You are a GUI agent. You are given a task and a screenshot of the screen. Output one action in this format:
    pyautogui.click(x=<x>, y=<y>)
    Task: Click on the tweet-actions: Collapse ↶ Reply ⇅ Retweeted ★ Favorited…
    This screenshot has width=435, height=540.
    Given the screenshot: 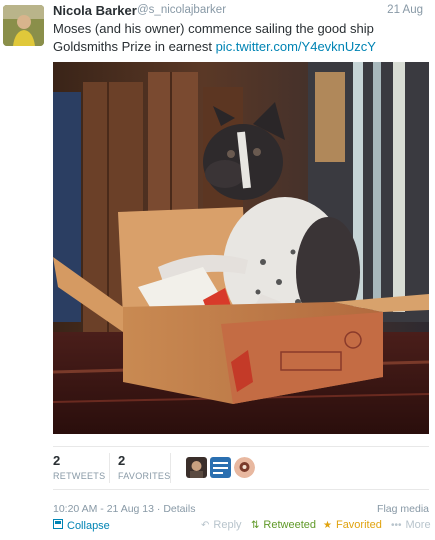 What is the action you would take?
    pyautogui.click(x=243, y=527)
    